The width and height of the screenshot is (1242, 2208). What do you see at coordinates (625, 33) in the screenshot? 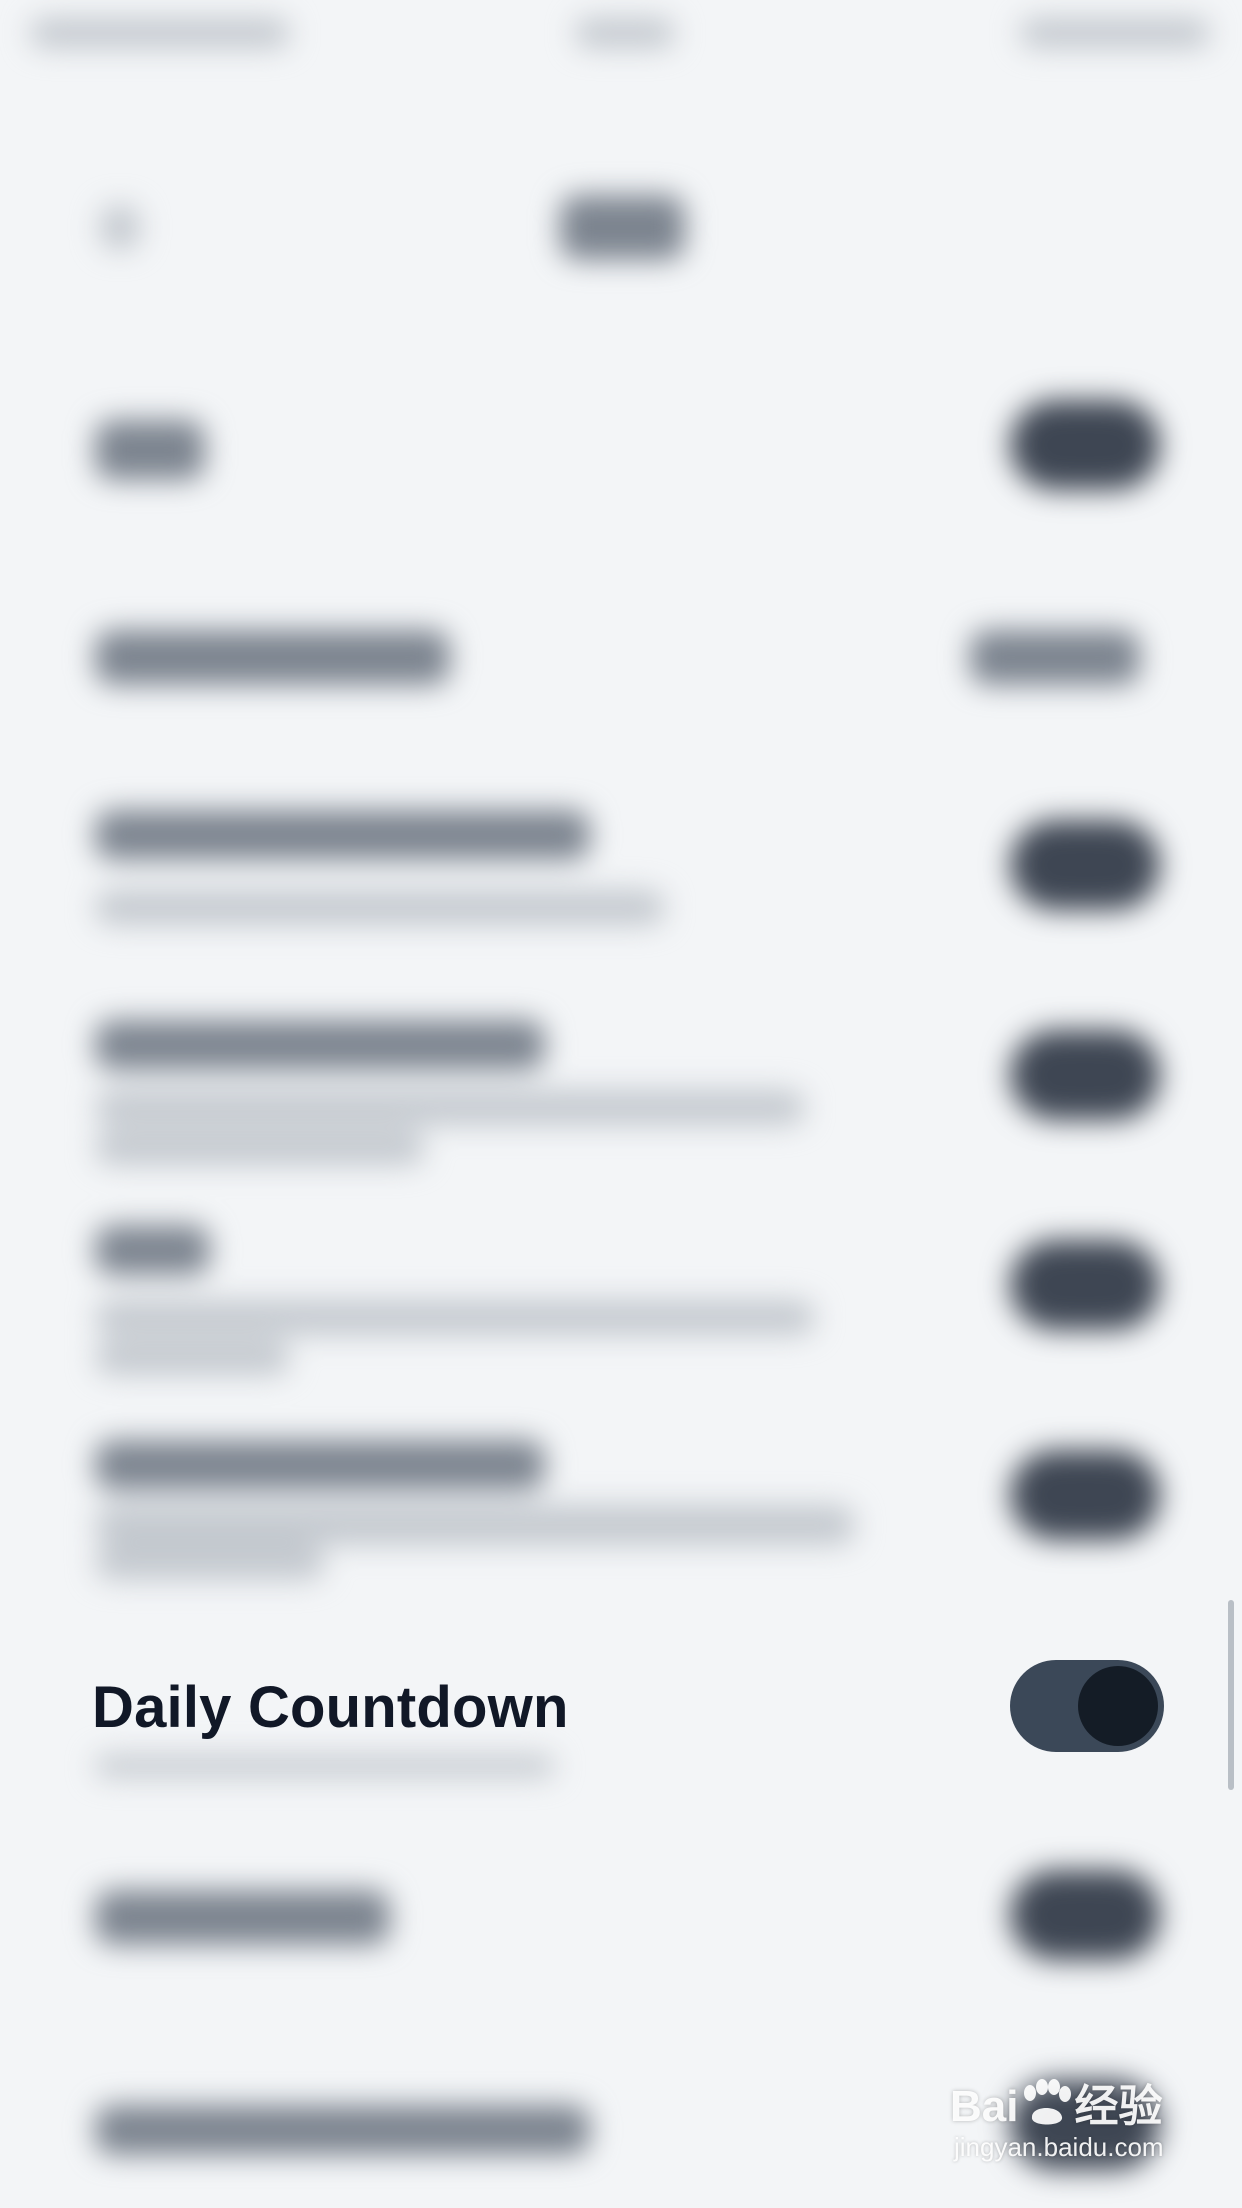
I see `status-bar-center` at bounding box center [625, 33].